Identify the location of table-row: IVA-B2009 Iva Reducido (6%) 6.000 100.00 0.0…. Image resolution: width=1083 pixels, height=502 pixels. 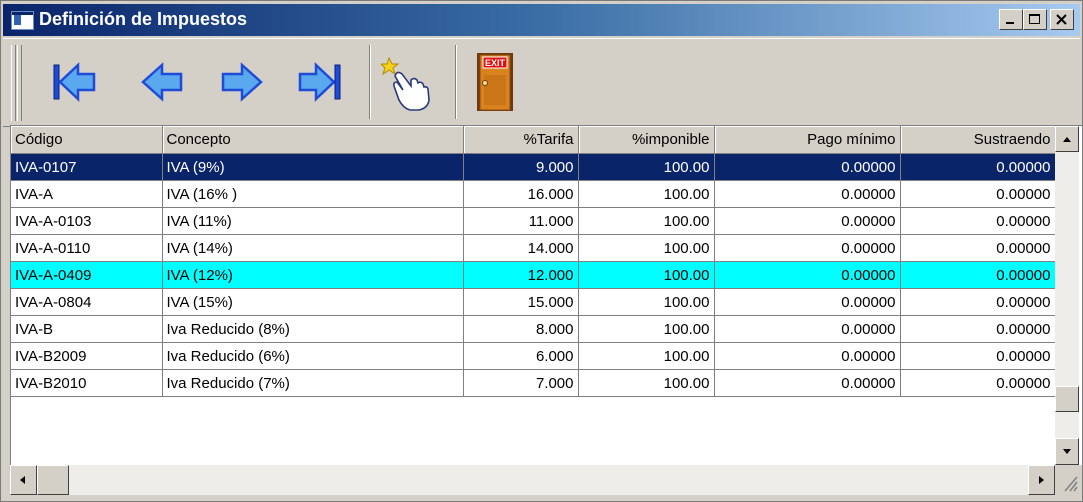
(533, 356).